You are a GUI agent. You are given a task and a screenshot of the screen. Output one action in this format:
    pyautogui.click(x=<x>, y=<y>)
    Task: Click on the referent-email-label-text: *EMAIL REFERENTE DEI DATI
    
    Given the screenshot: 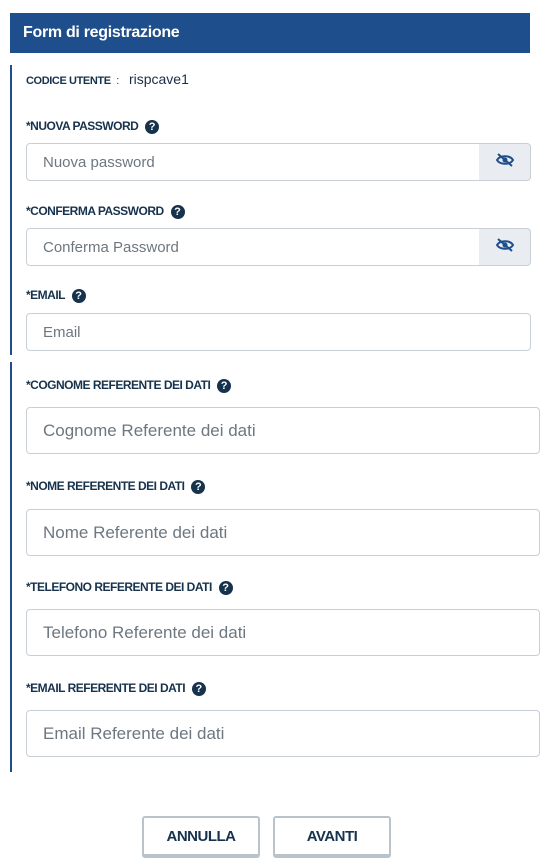 What is the action you would take?
    pyautogui.click(x=106, y=688)
    